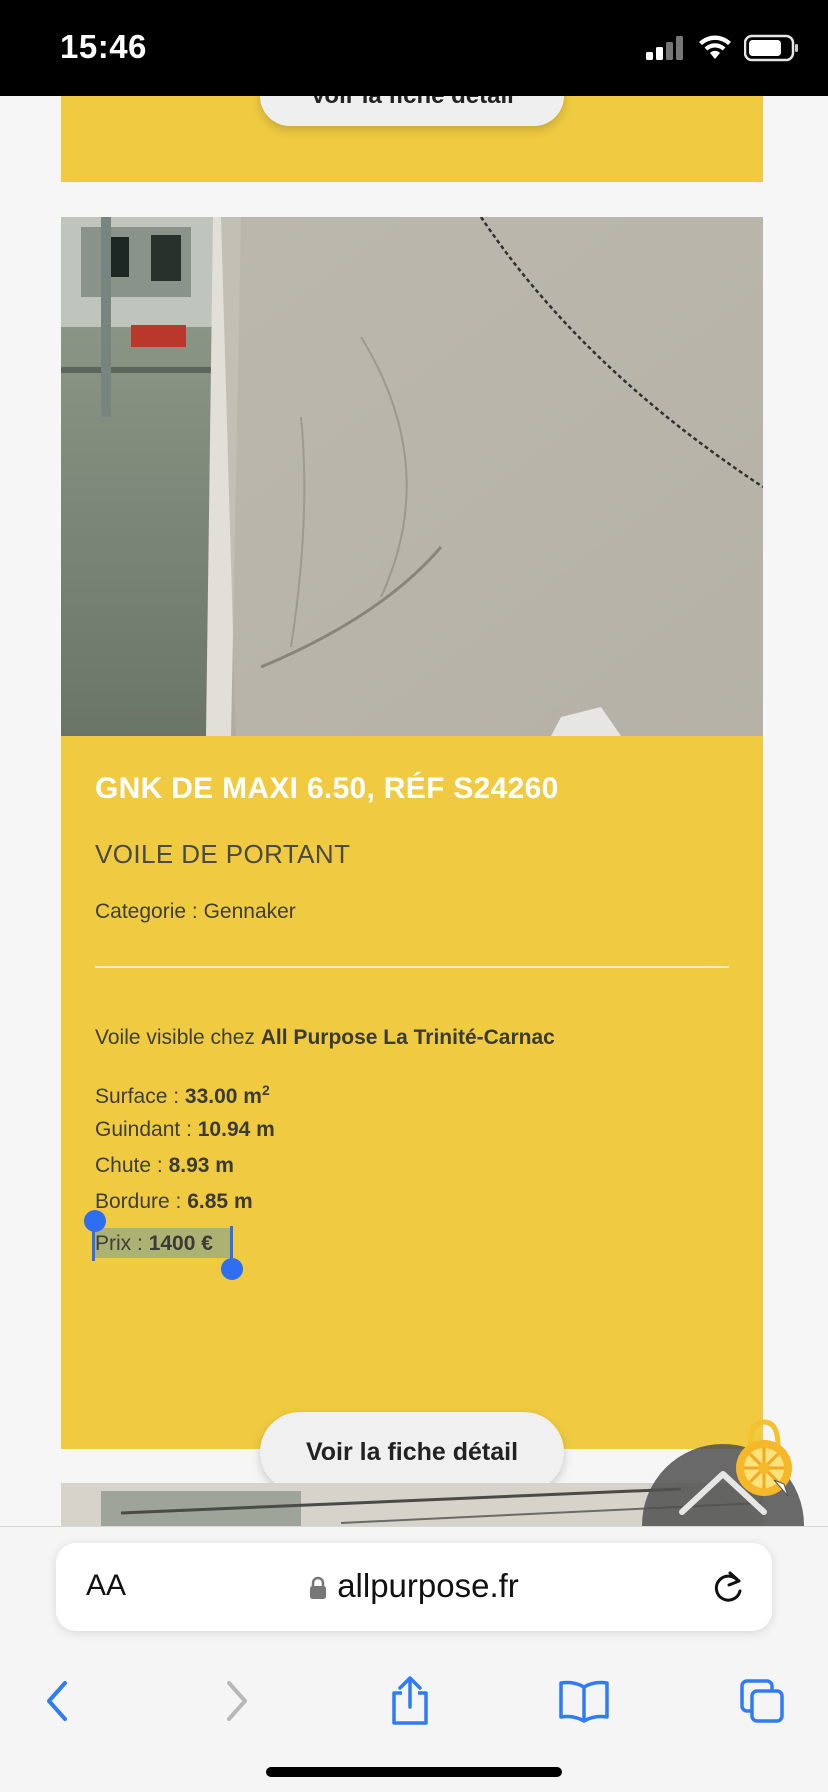  I want to click on previous-card: Voir la fiche détail, so click(412, 139).